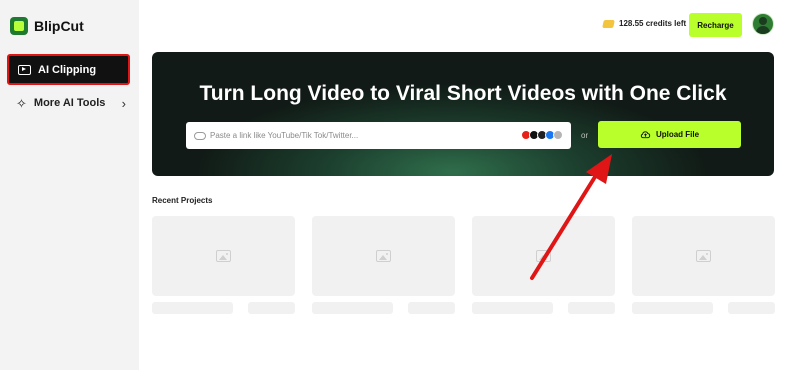 Image resolution: width=788 pixels, height=370 pixels. What do you see at coordinates (182, 200) in the screenshot?
I see `recent-projects-title: Recent Projects` at bounding box center [182, 200].